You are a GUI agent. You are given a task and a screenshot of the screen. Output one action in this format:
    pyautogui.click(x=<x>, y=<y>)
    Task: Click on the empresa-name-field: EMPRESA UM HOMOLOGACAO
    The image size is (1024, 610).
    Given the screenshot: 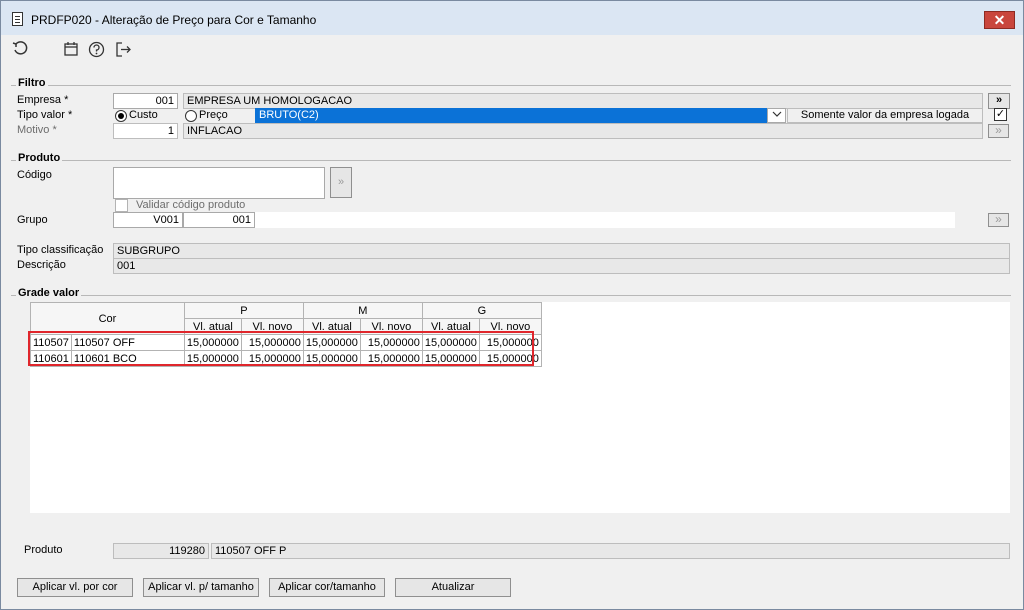 What is the action you would take?
    pyautogui.click(x=583, y=101)
    